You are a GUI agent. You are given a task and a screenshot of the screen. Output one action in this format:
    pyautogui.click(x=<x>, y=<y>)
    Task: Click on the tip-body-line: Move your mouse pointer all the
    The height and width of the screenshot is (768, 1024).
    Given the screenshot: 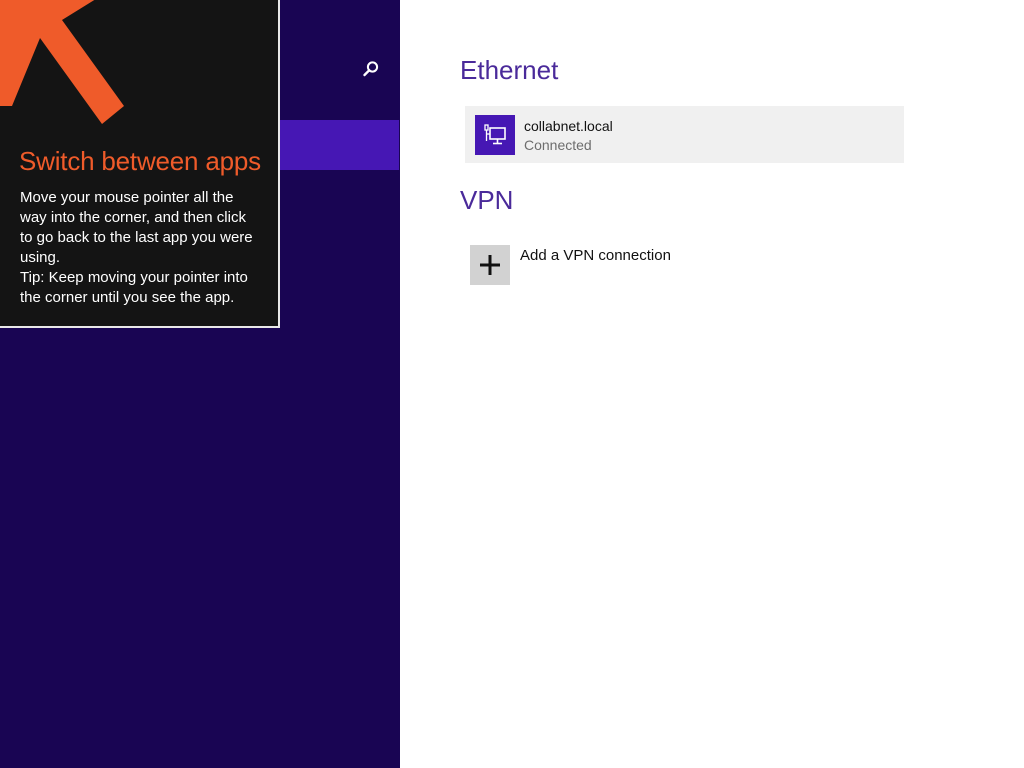 What is the action you would take?
    pyautogui.click(x=127, y=197)
    